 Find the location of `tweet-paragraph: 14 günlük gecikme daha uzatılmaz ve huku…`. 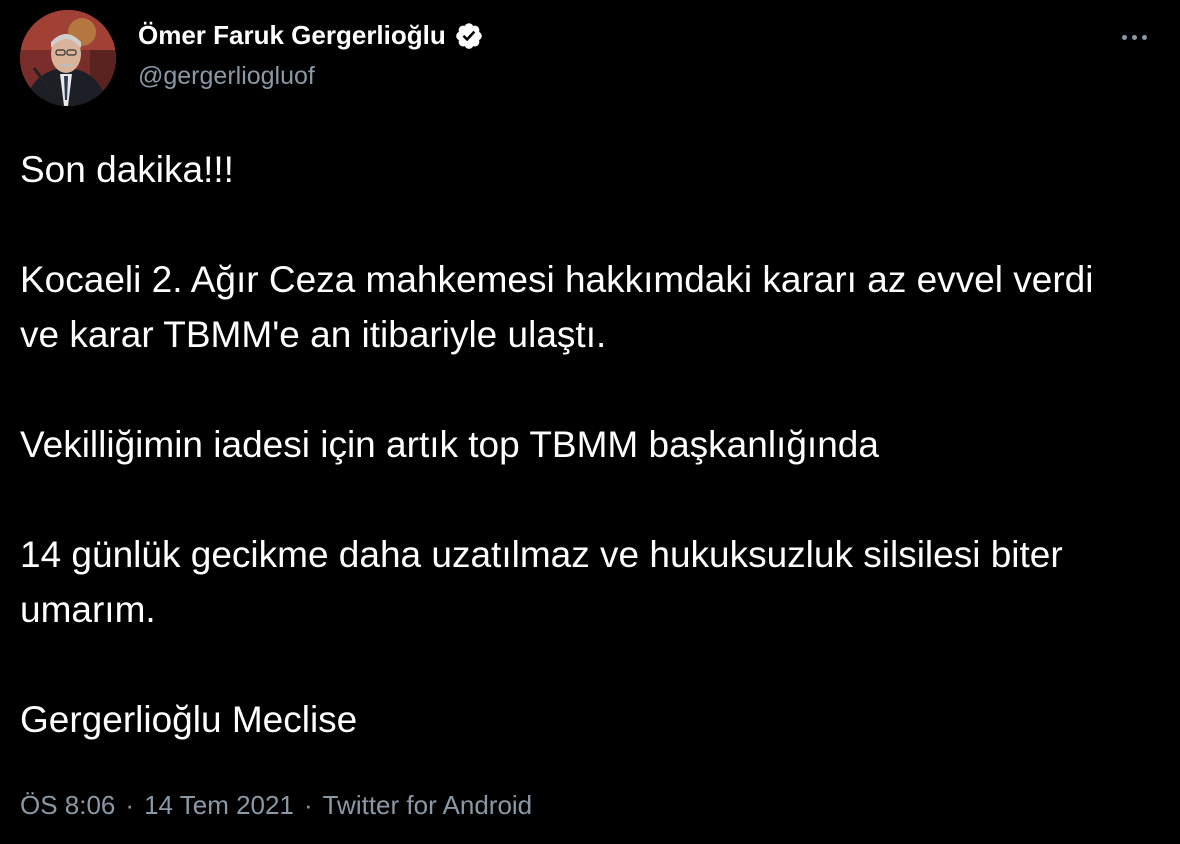

tweet-paragraph: 14 günlük gecikme daha uzatılmaz ve huku… is located at coordinates (541, 582).